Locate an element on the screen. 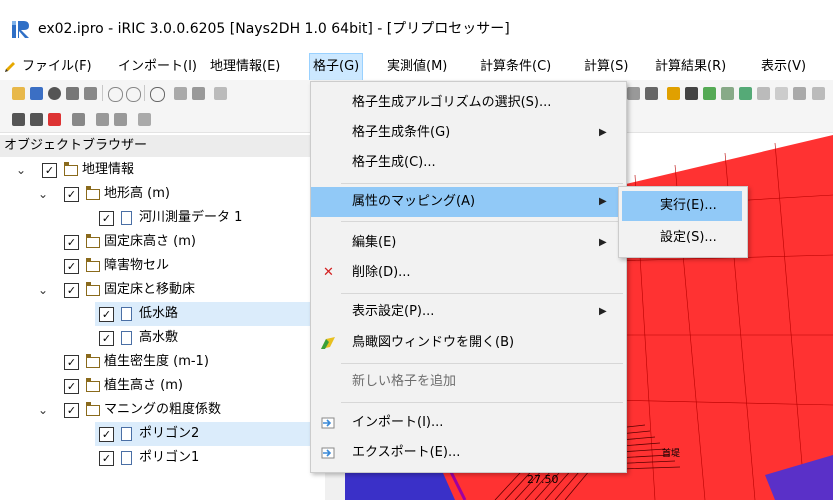  tree-item-label: マニングの粗度係数 is located at coordinates (163, 409).